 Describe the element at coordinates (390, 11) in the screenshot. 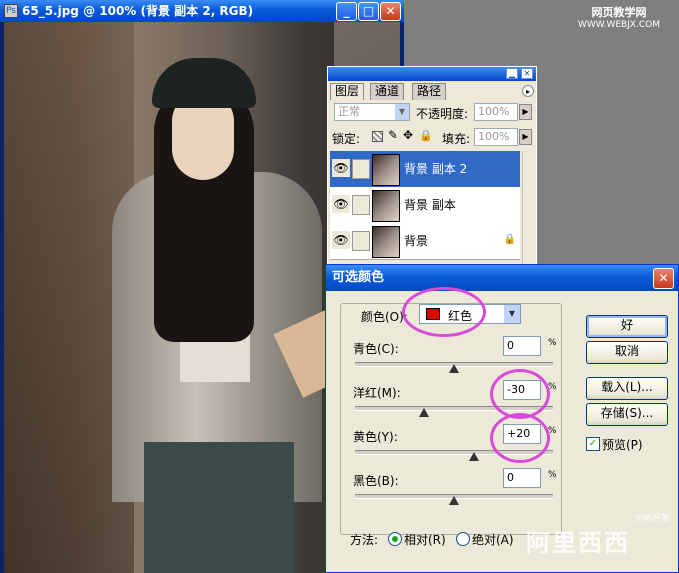

I see `close-button: ✕` at that location.